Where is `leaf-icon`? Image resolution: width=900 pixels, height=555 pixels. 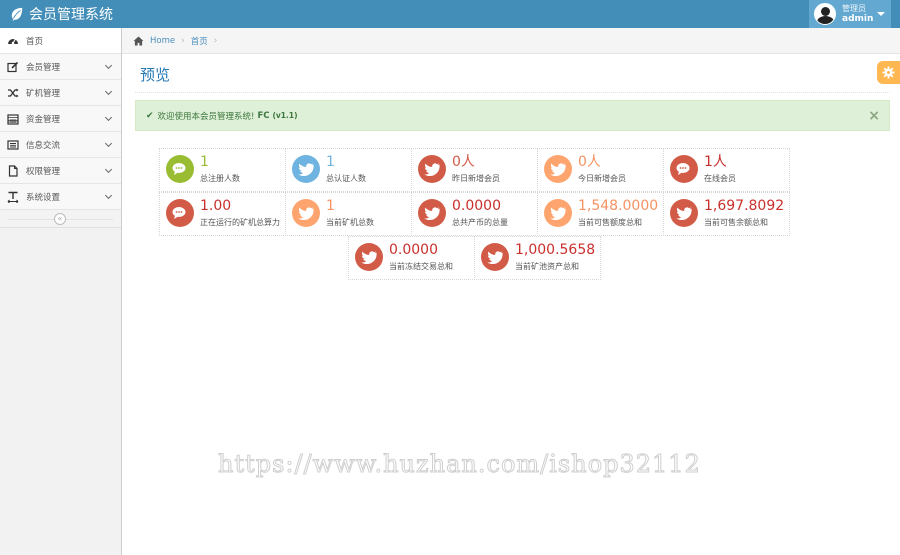
leaf-icon is located at coordinates (17, 14).